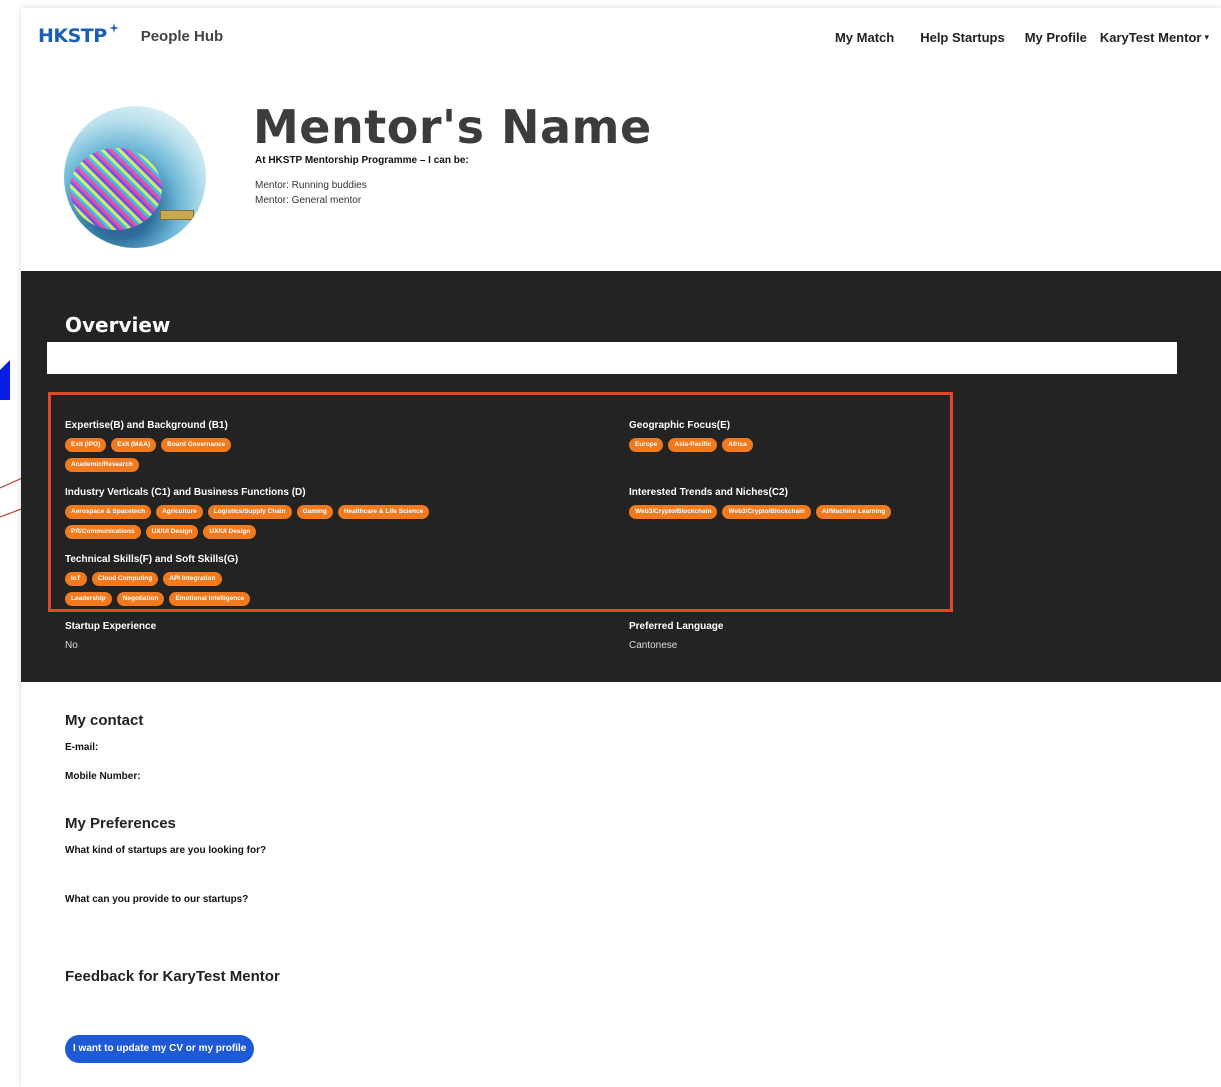 The width and height of the screenshot is (1221, 1087). Describe the element at coordinates (157, 899) in the screenshot. I see `preference-question-2: What can you provide to our startups?` at that location.